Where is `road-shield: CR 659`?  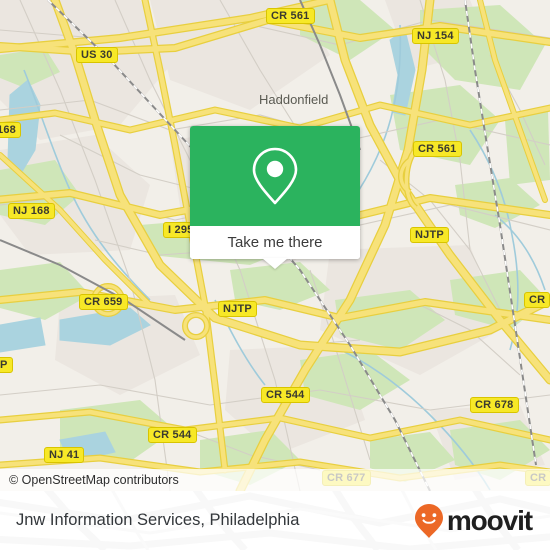
road-shield: CR 659 is located at coordinates (103, 302).